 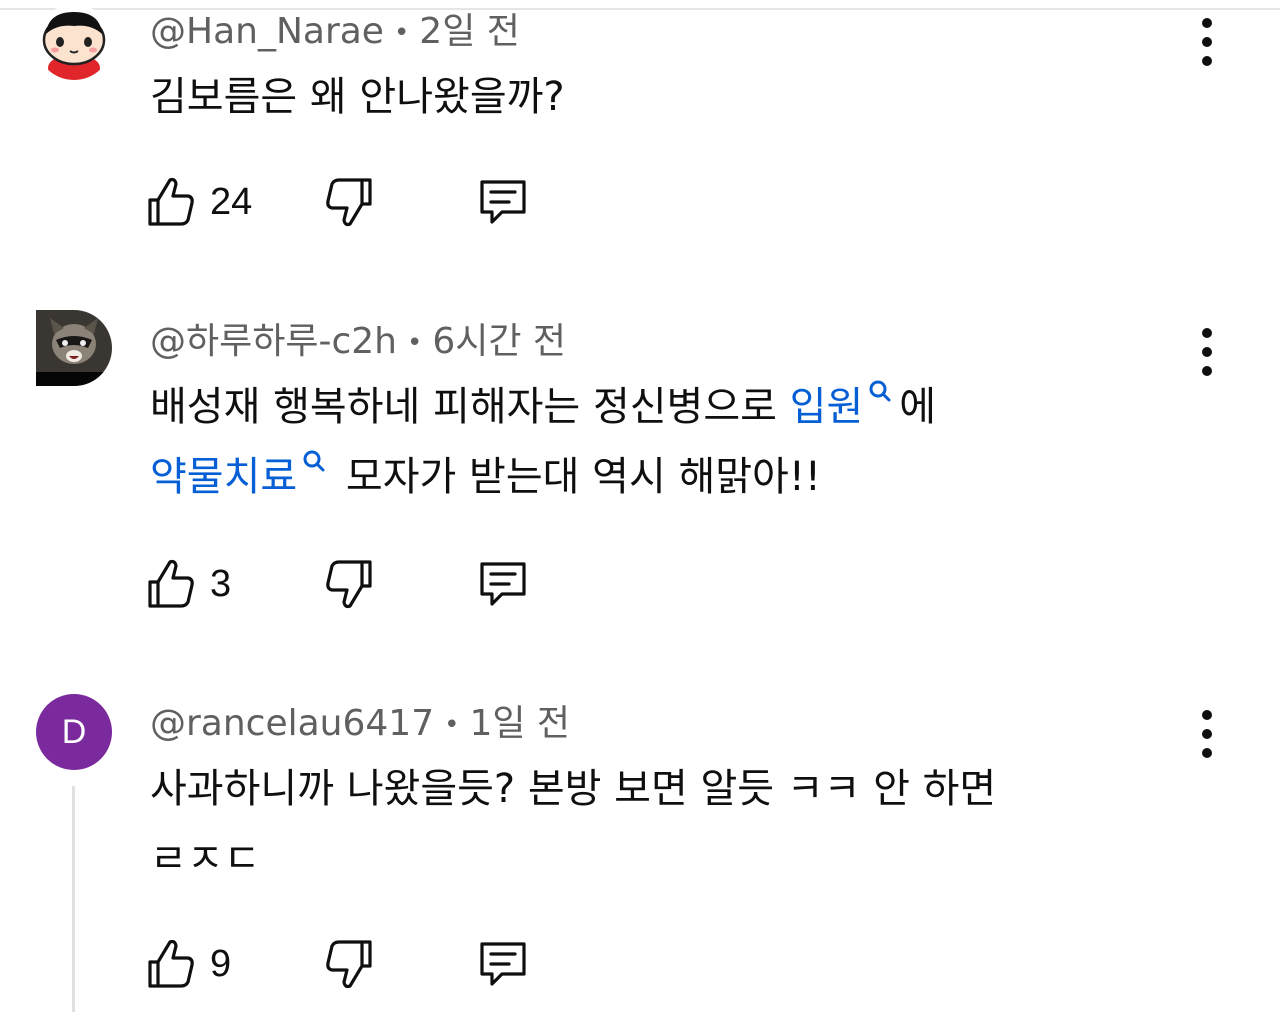 I want to click on comment-time: 6시간 전, so click(x=499, y=341).